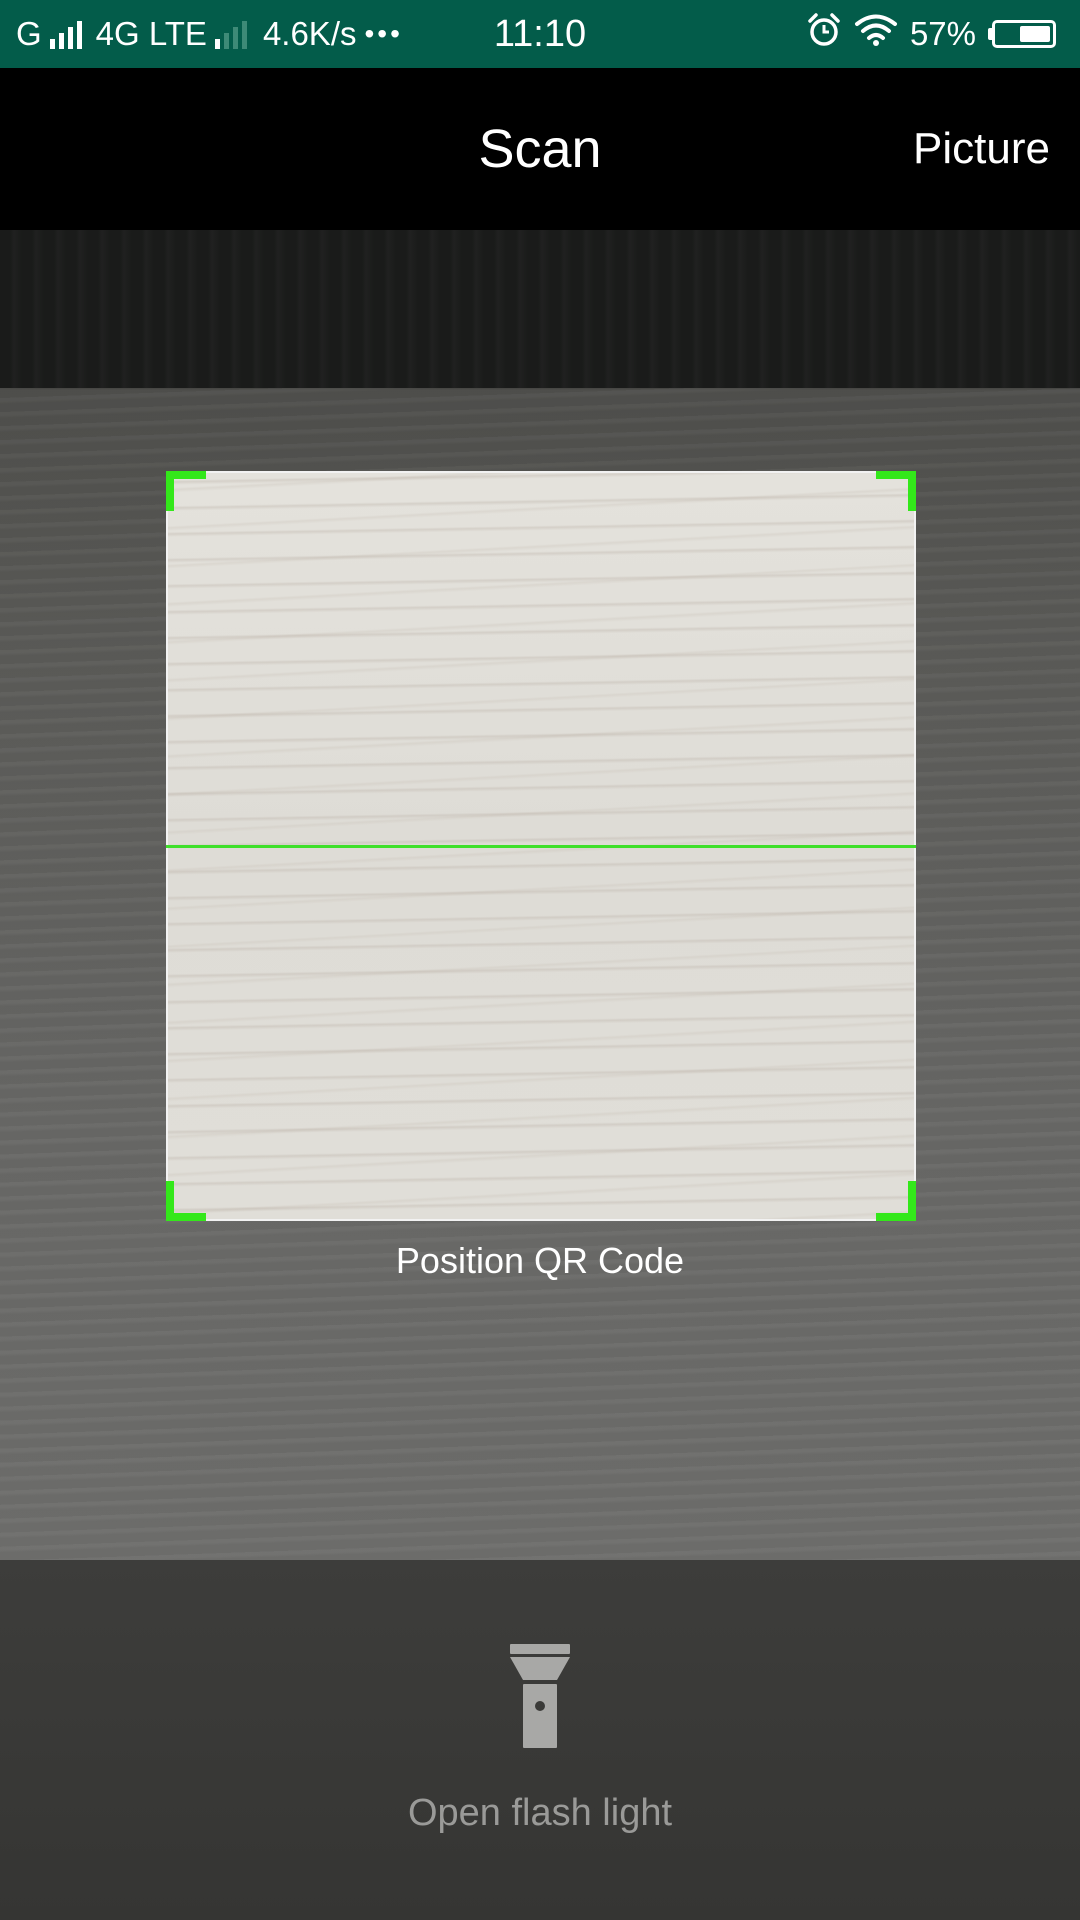  What do you see at coordinates (824, 34) in the screenshot?
I see `alarm-icon` at bounding box center [824, 34].